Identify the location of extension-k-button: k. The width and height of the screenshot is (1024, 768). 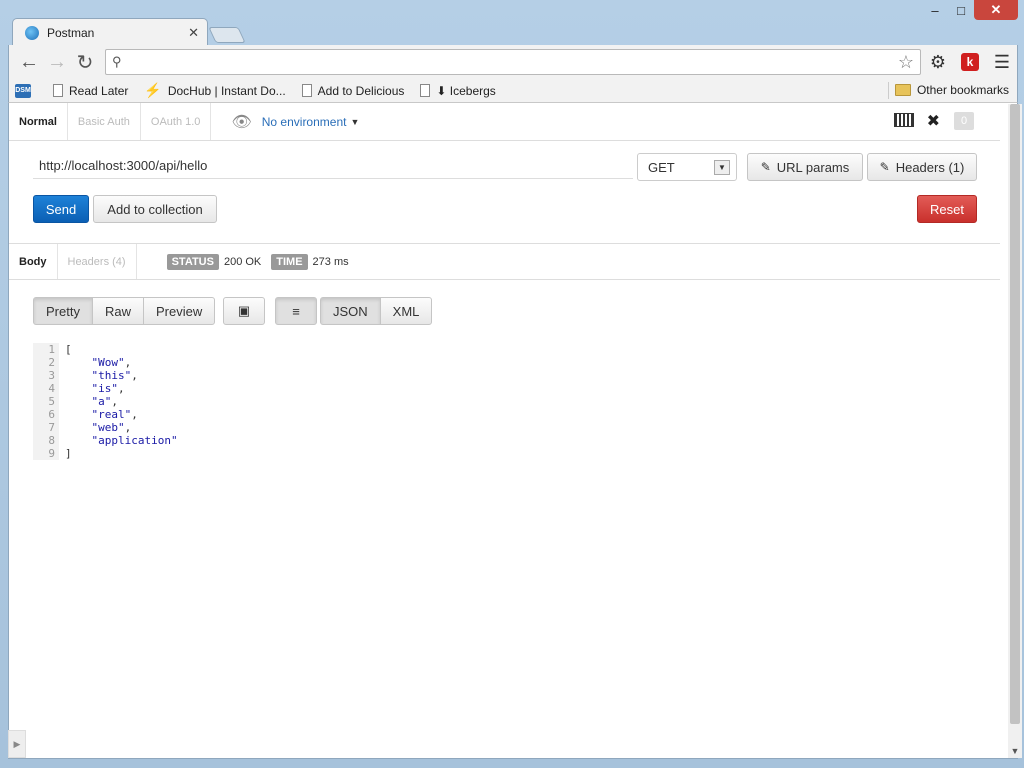
(970, 62).